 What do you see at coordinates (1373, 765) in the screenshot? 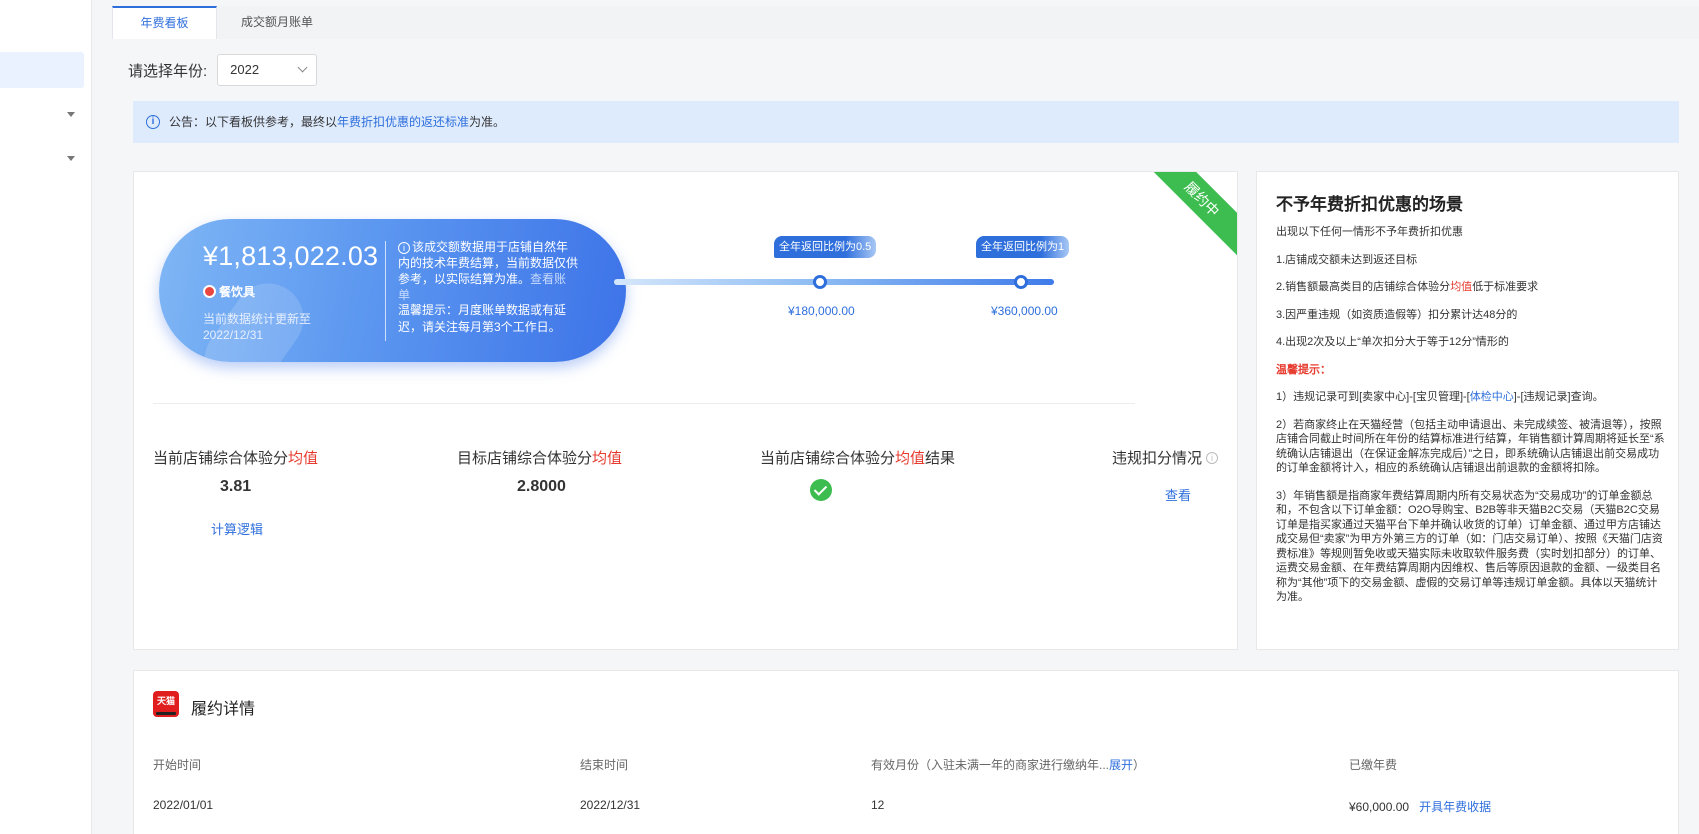
I see `column-header: 已缴年费` at bounding box center [1373, 765].